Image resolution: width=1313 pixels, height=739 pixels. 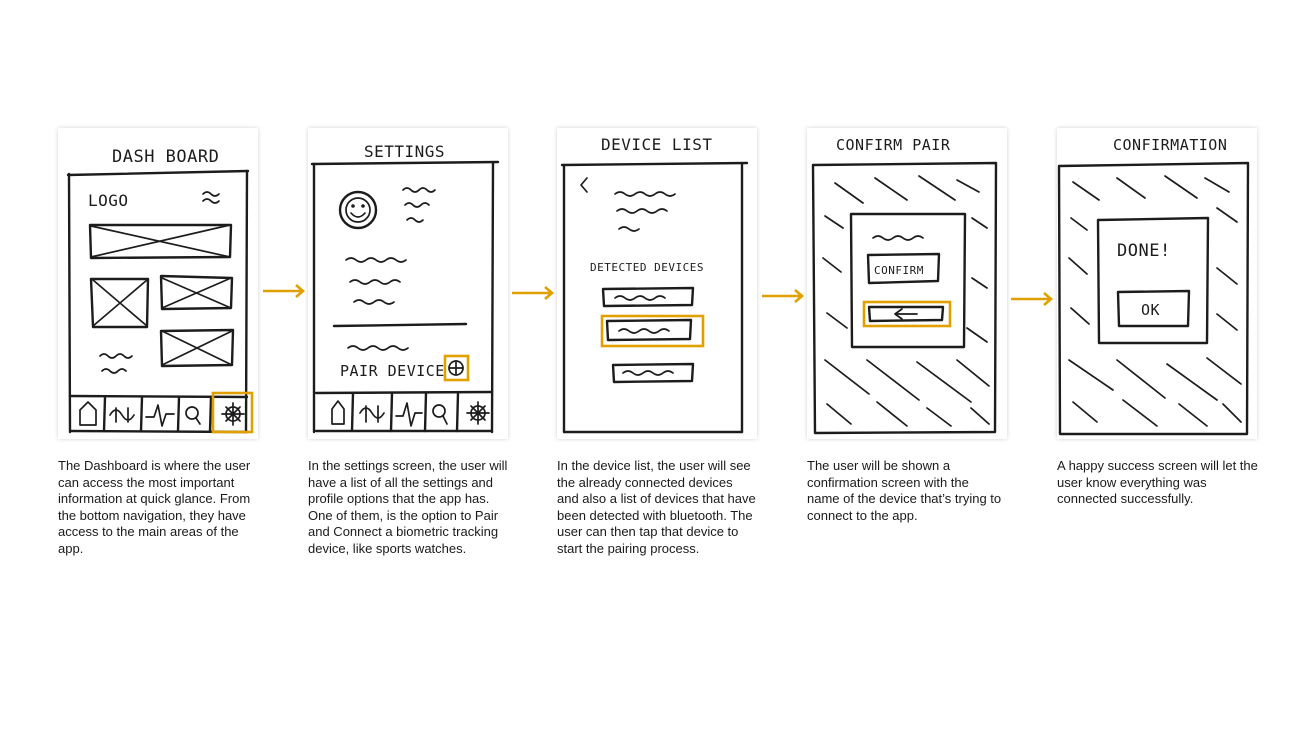 I want to click on back-icon, so click(x=584, y=185).